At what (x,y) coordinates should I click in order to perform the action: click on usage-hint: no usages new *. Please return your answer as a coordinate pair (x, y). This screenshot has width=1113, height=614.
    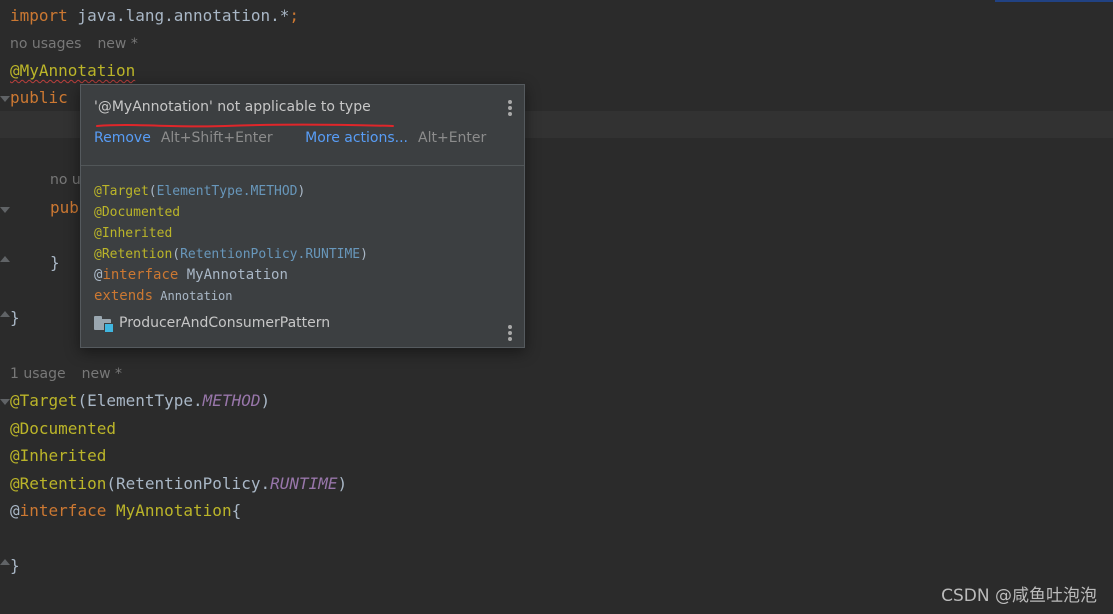
    Looking at the image, I should click on (74, 44).